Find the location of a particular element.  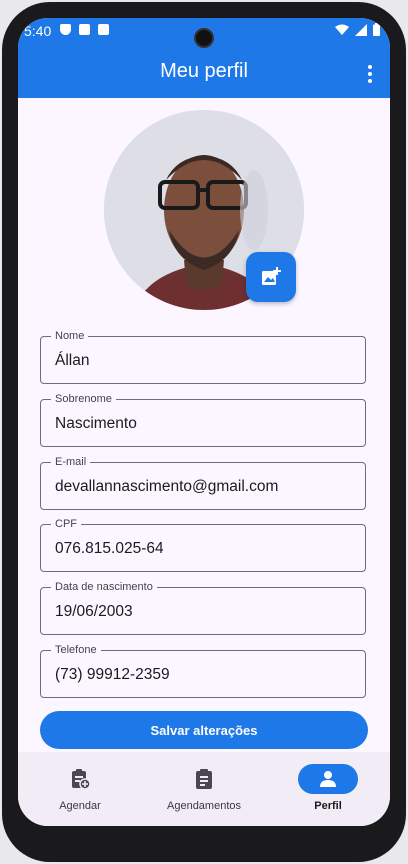

app-status-icon is located at coordinates (103, 29).